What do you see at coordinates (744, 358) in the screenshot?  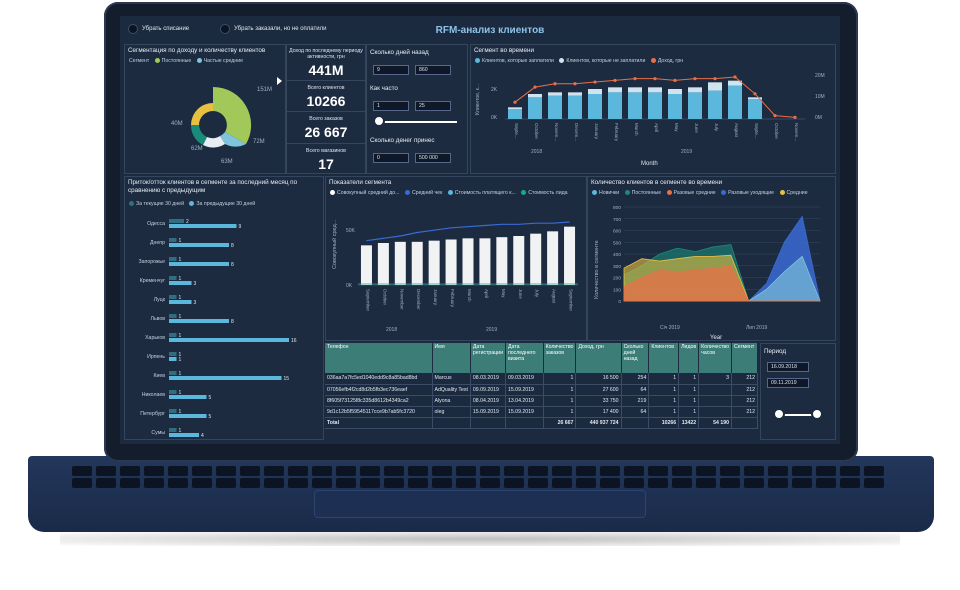 I see `column-header: Сегмент` at bounding box center [744, 358].